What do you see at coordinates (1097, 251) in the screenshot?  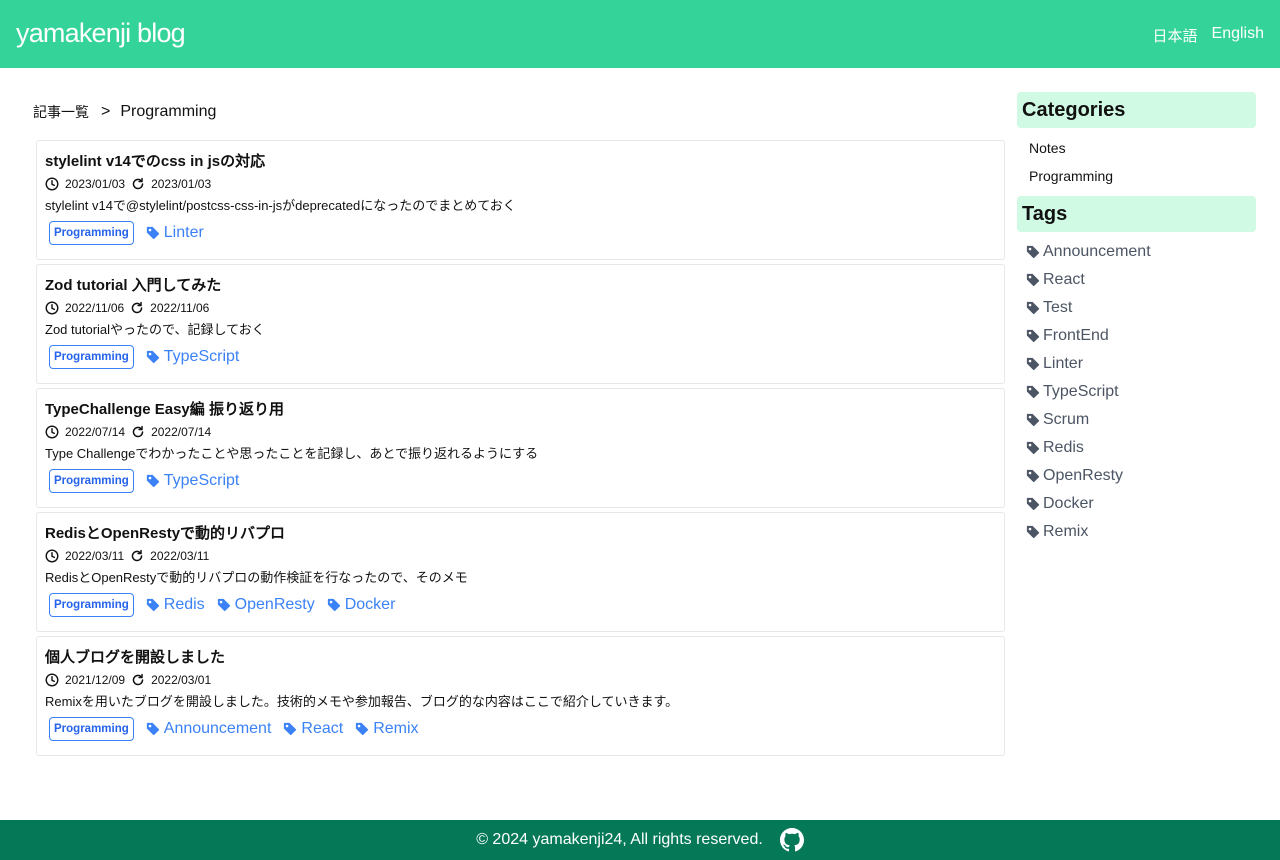 I see `tag-label: Announcement` at bounding box center [1097, 251].